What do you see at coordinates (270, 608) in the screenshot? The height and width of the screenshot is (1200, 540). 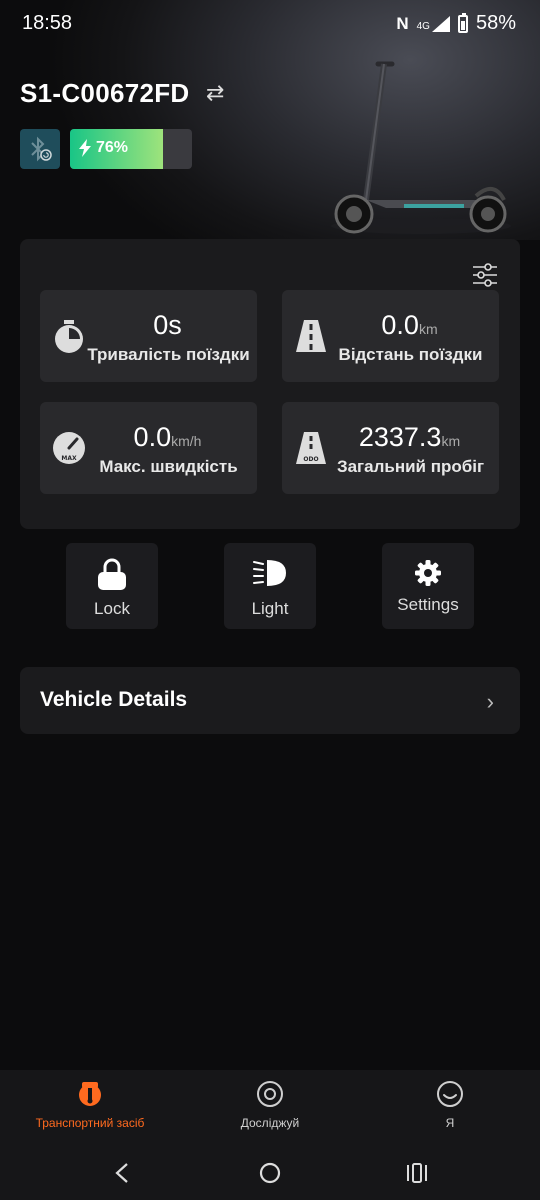 I see `light-label: Light` at bounding box center [270, 608].